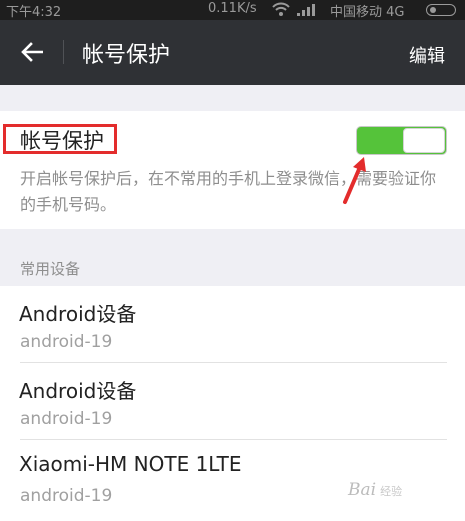  I want to click on edit-button: 编辑, so click(427, 55).